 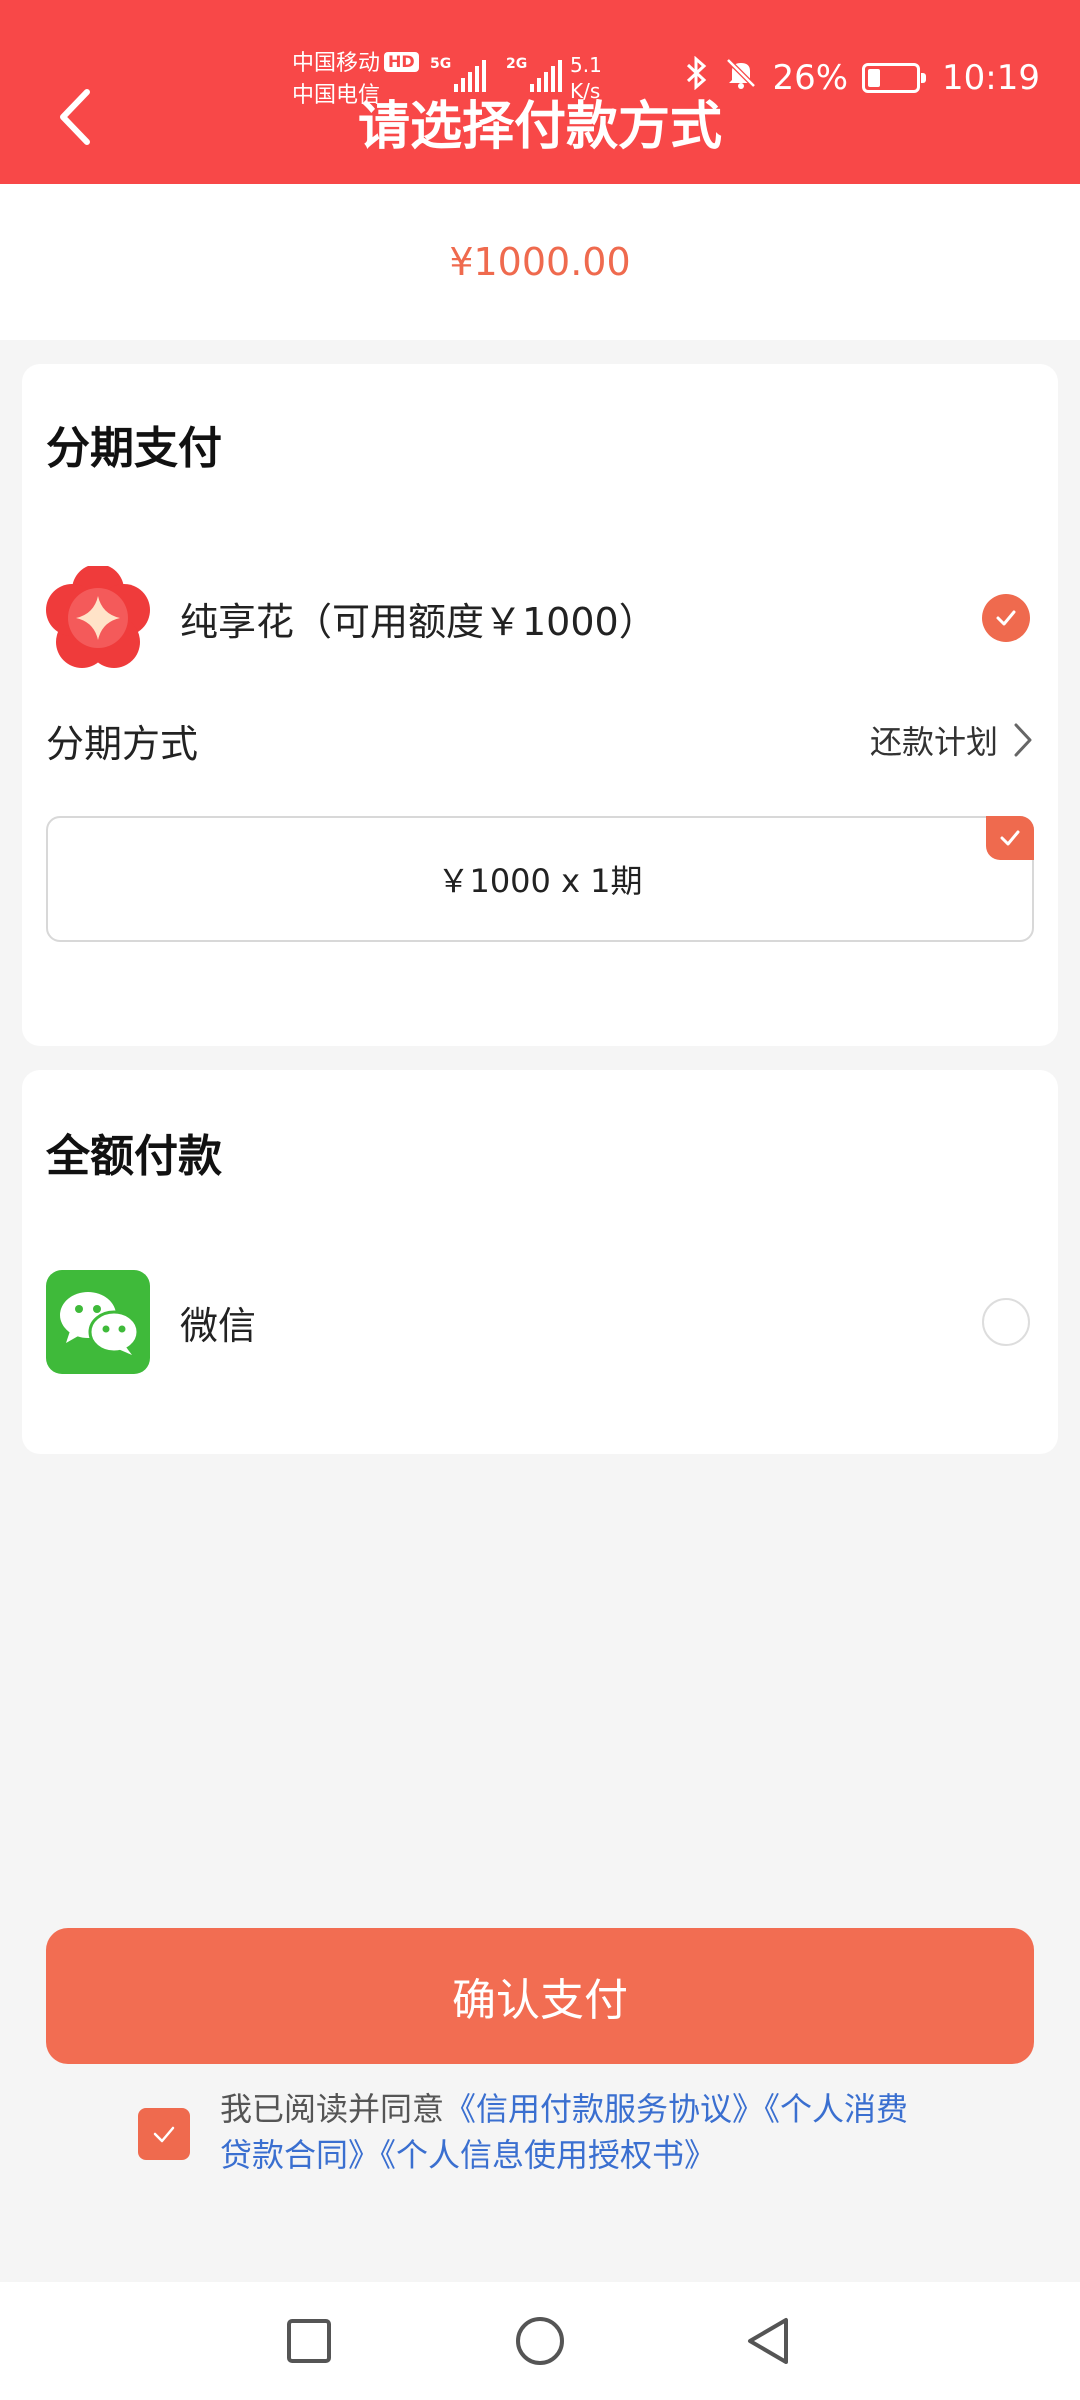 I want to click on system-nav-bar, so click(x=540, y=2341).